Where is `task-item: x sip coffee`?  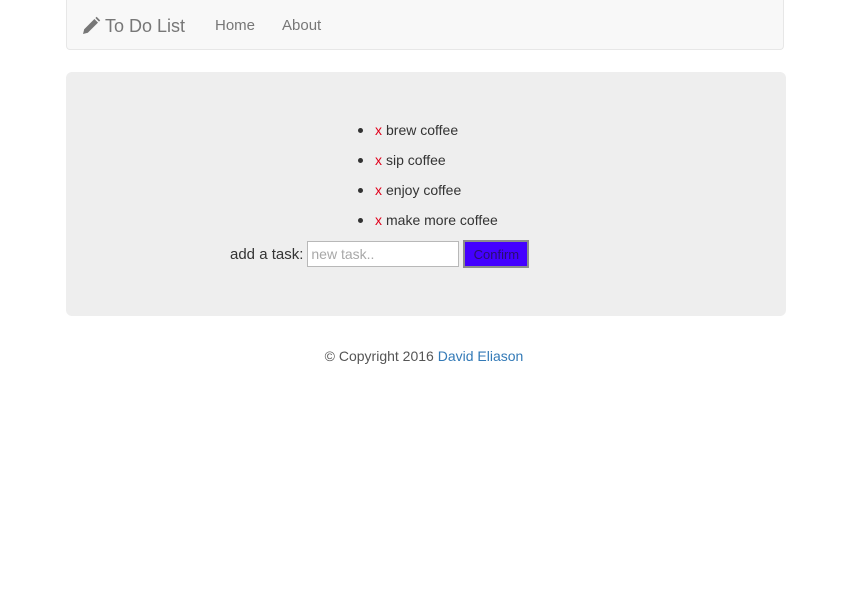
task-item: x sip coffee is located at coordinates (428, 164).